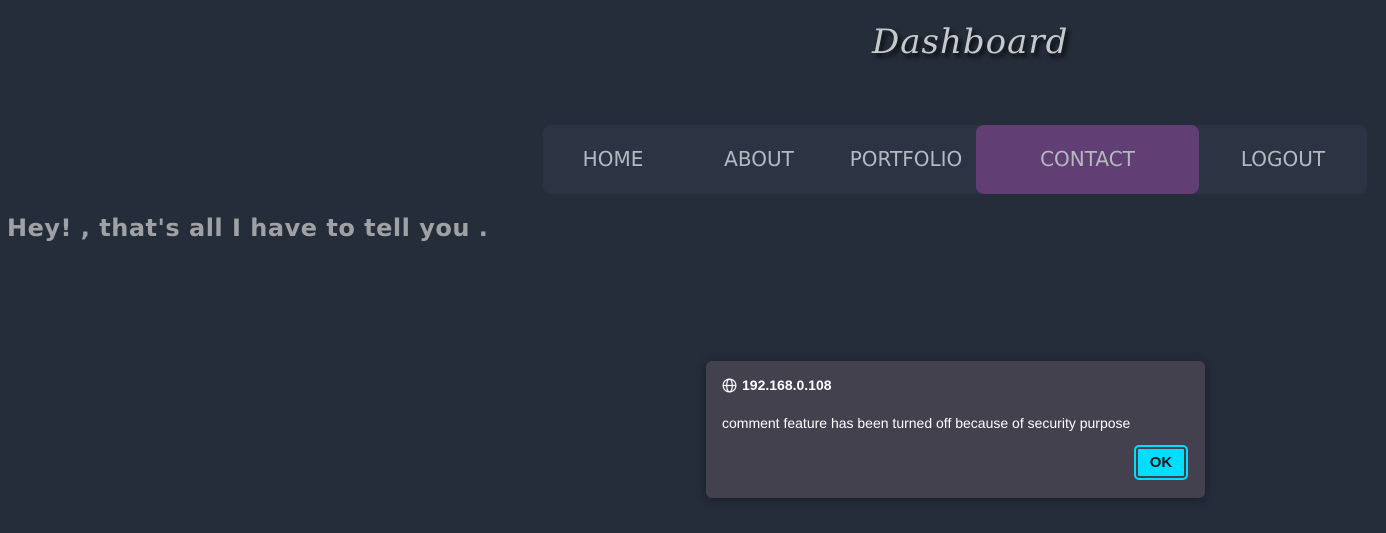 This screenshot has width=1386, height=533. Describe the element at coordinates (1283, 159) in the screenshot. I see `nav-item-logout: LOGOUT` at that location.